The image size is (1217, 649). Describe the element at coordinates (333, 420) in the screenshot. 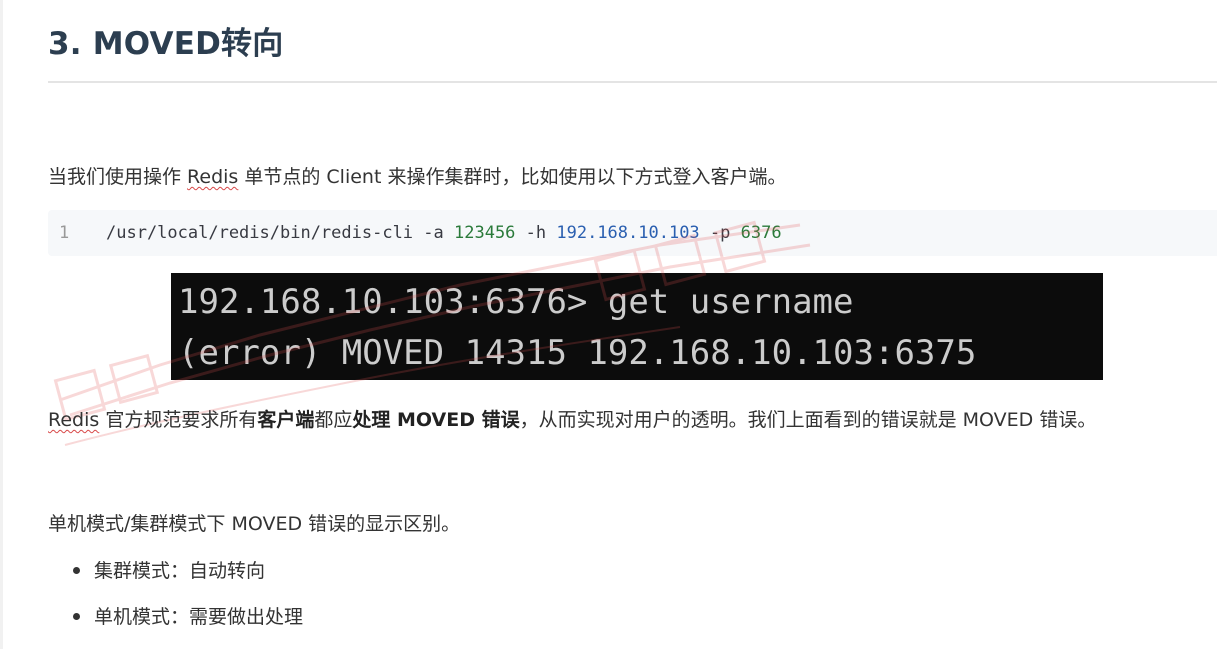

I see `spec-text-2: 都应` at that location.